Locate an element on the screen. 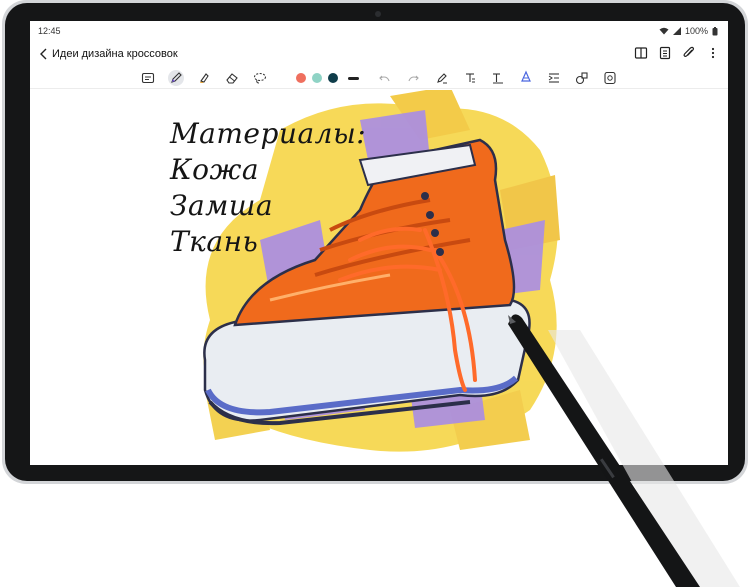  battery-percent: 100% is located at coordinates (696, 31).